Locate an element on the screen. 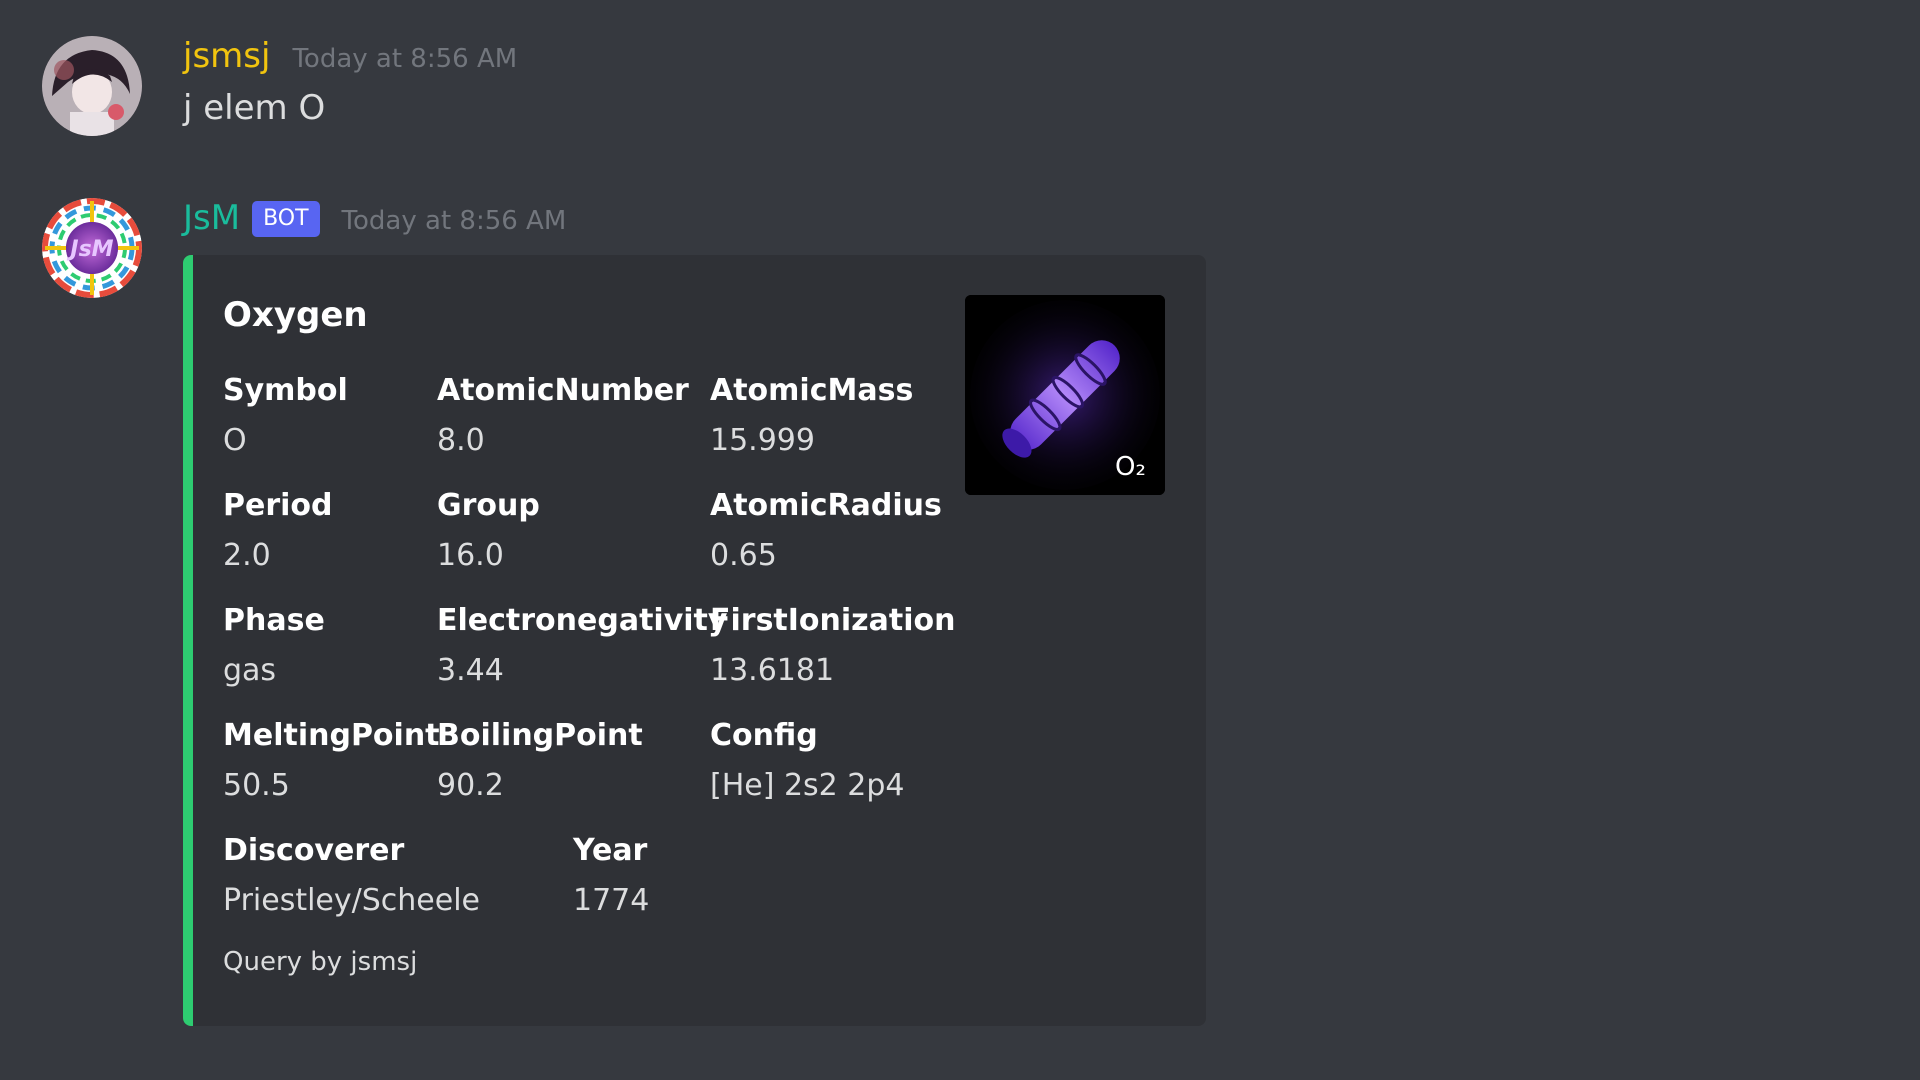  field-name: AtomicMass is located at coordinates (812, 390).